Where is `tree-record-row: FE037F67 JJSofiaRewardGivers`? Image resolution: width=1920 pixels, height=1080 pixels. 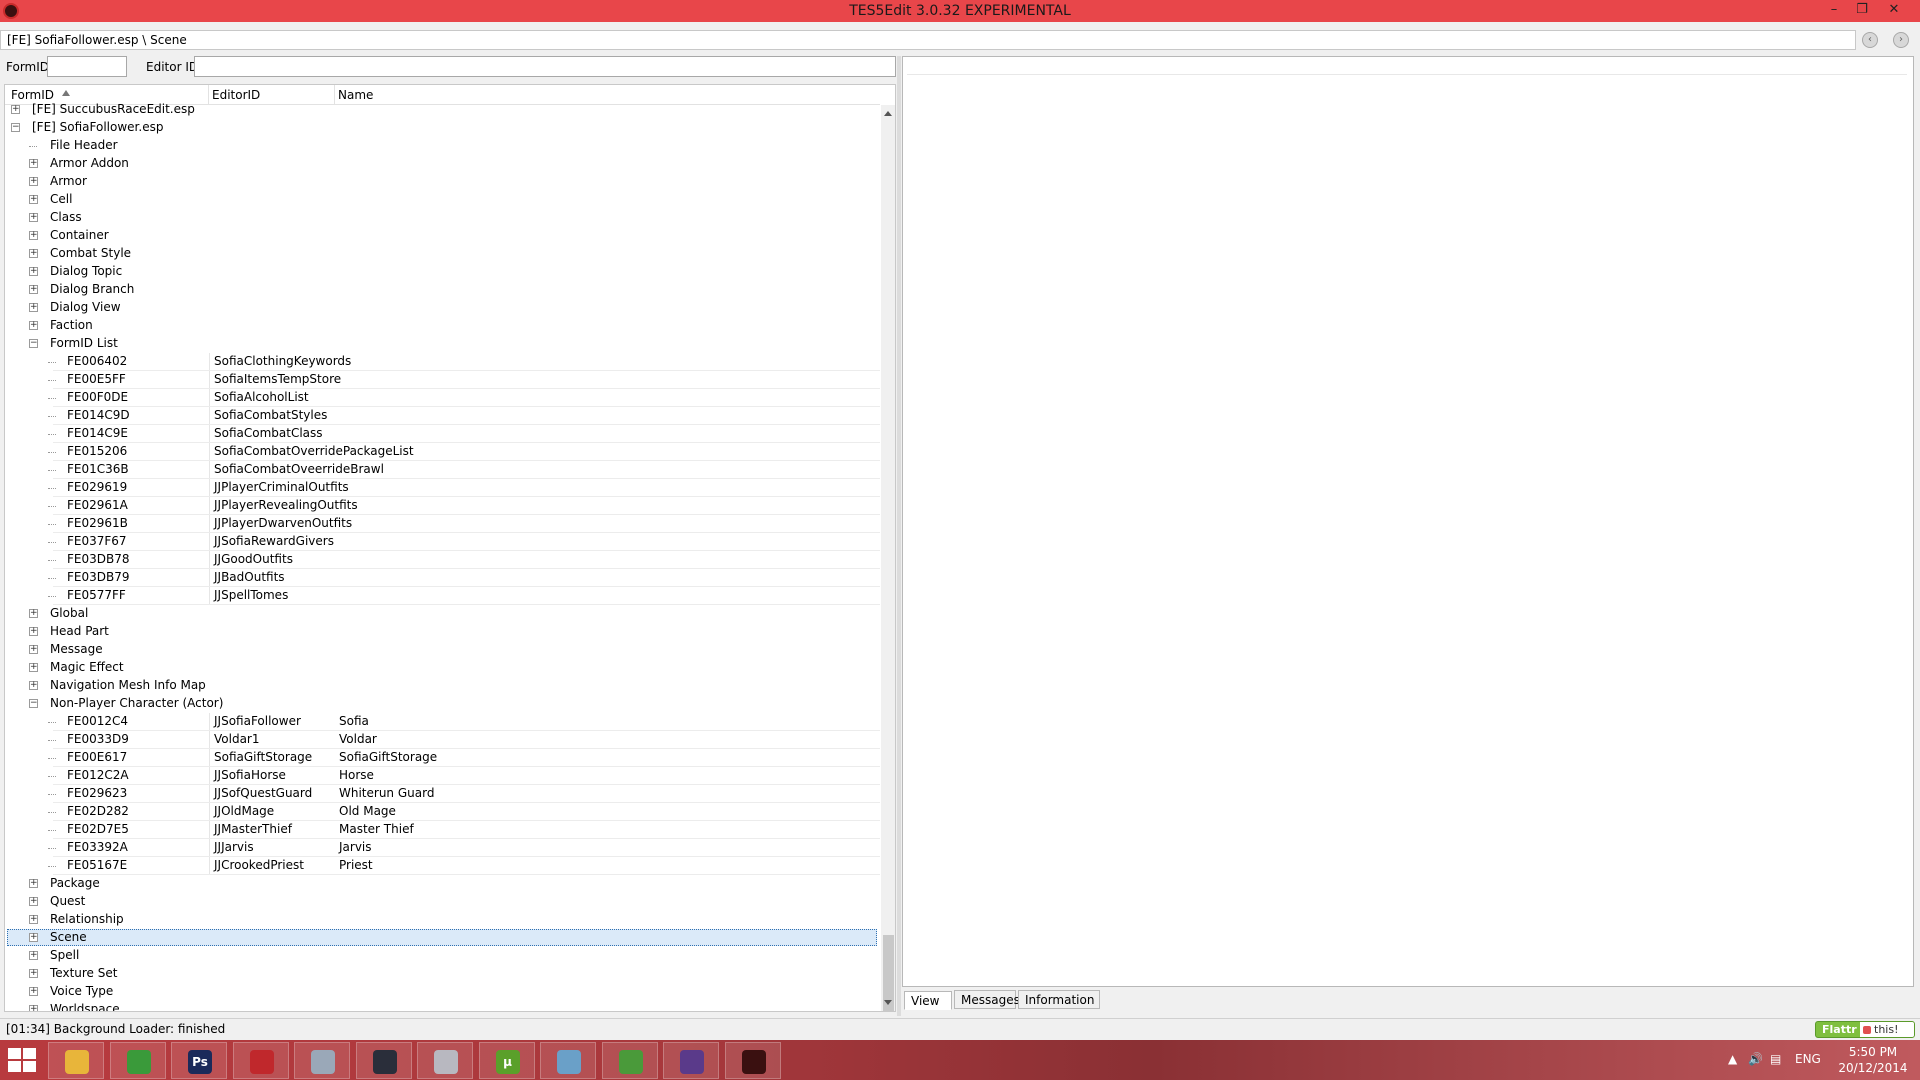
tree-record-row: FE037F67 JJSofiaRewardGivers is located at coordinates (442, 542).